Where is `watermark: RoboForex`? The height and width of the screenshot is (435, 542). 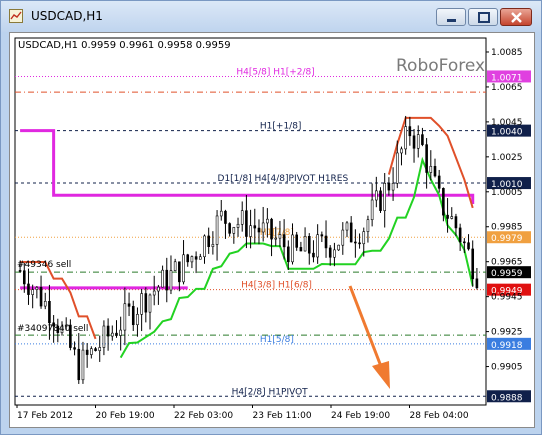 watermark: RoboForex is located at coordinates (440, 66).